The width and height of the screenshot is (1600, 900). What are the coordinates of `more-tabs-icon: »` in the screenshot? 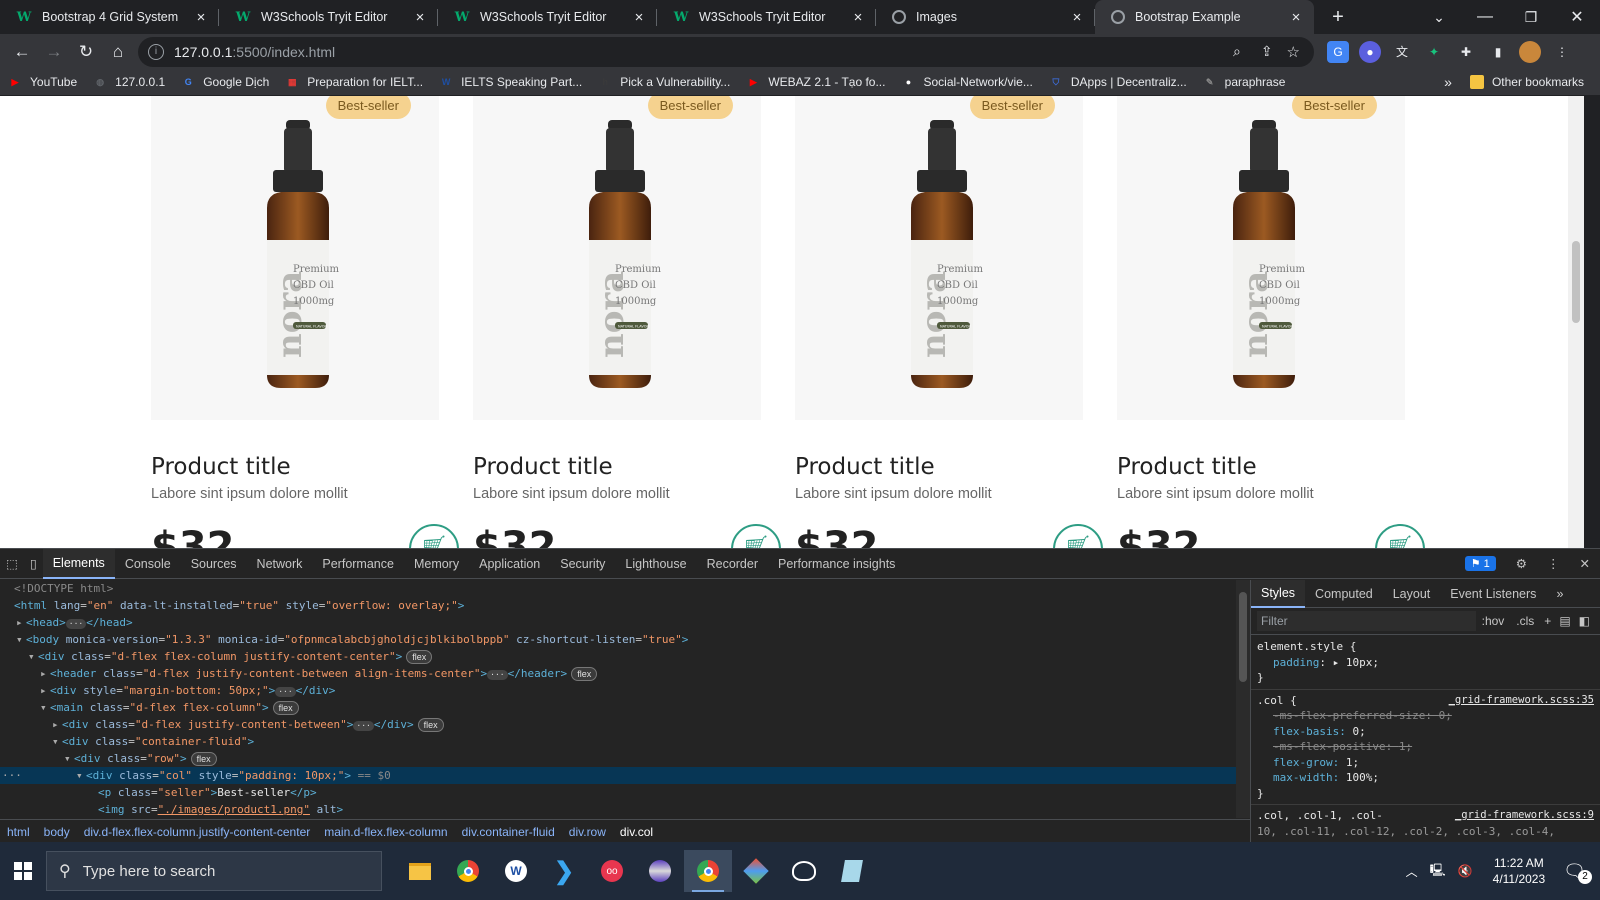 It's located at (1559, 594).